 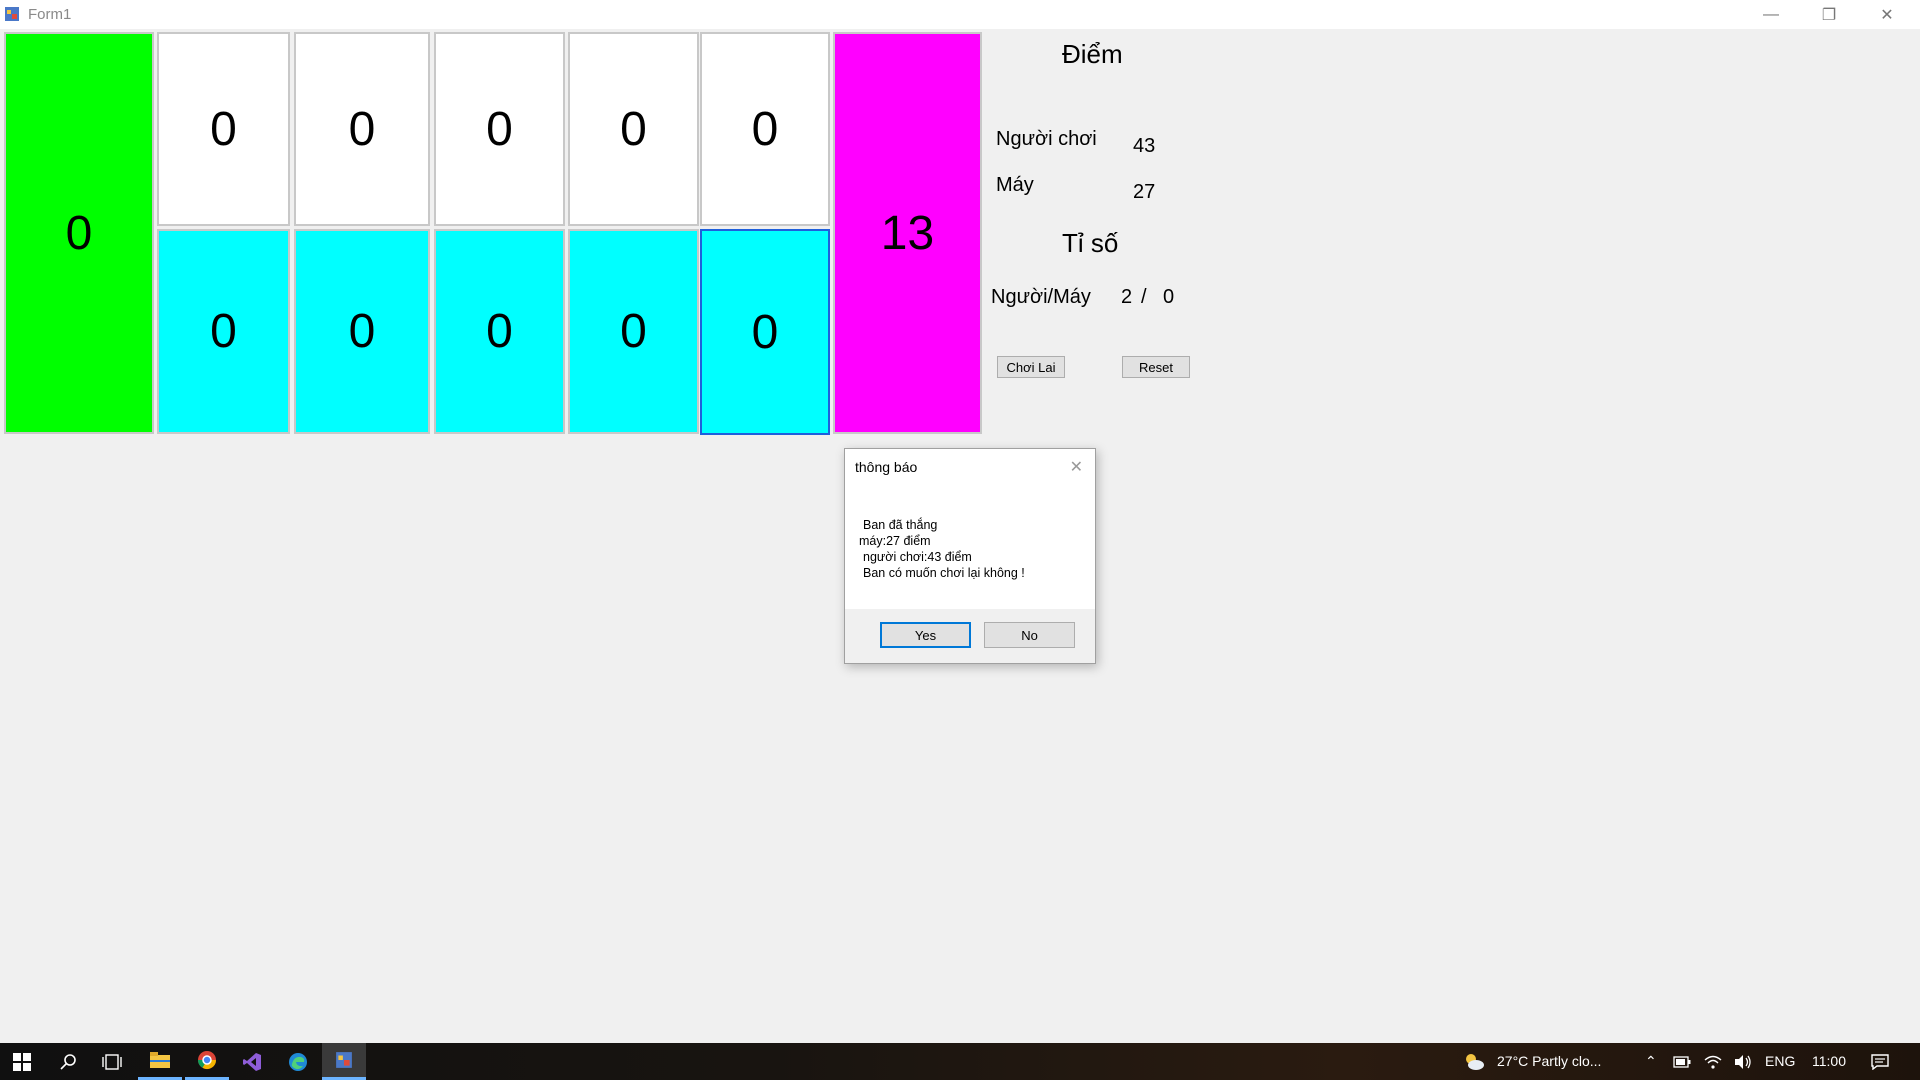 What do you see at coordinates (207, 1061) in the screenshot?
I see `chrome-icon` at bounding box center [207, 1061].